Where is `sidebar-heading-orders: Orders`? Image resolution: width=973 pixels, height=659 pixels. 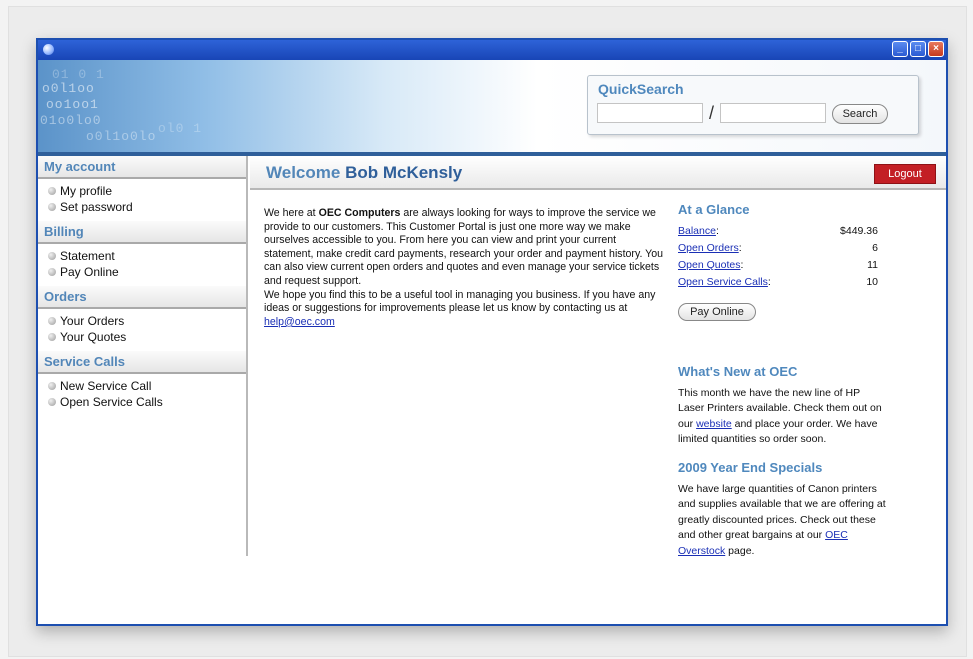
sidebar-heading-orders: Orders is located at coordinates (142, 297).